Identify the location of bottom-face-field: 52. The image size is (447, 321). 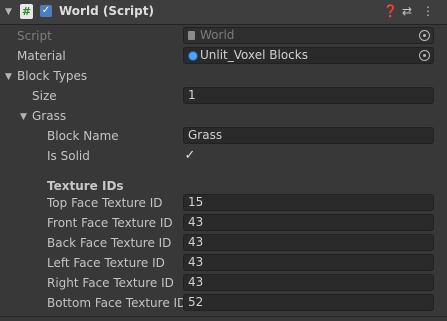
(308, 302).